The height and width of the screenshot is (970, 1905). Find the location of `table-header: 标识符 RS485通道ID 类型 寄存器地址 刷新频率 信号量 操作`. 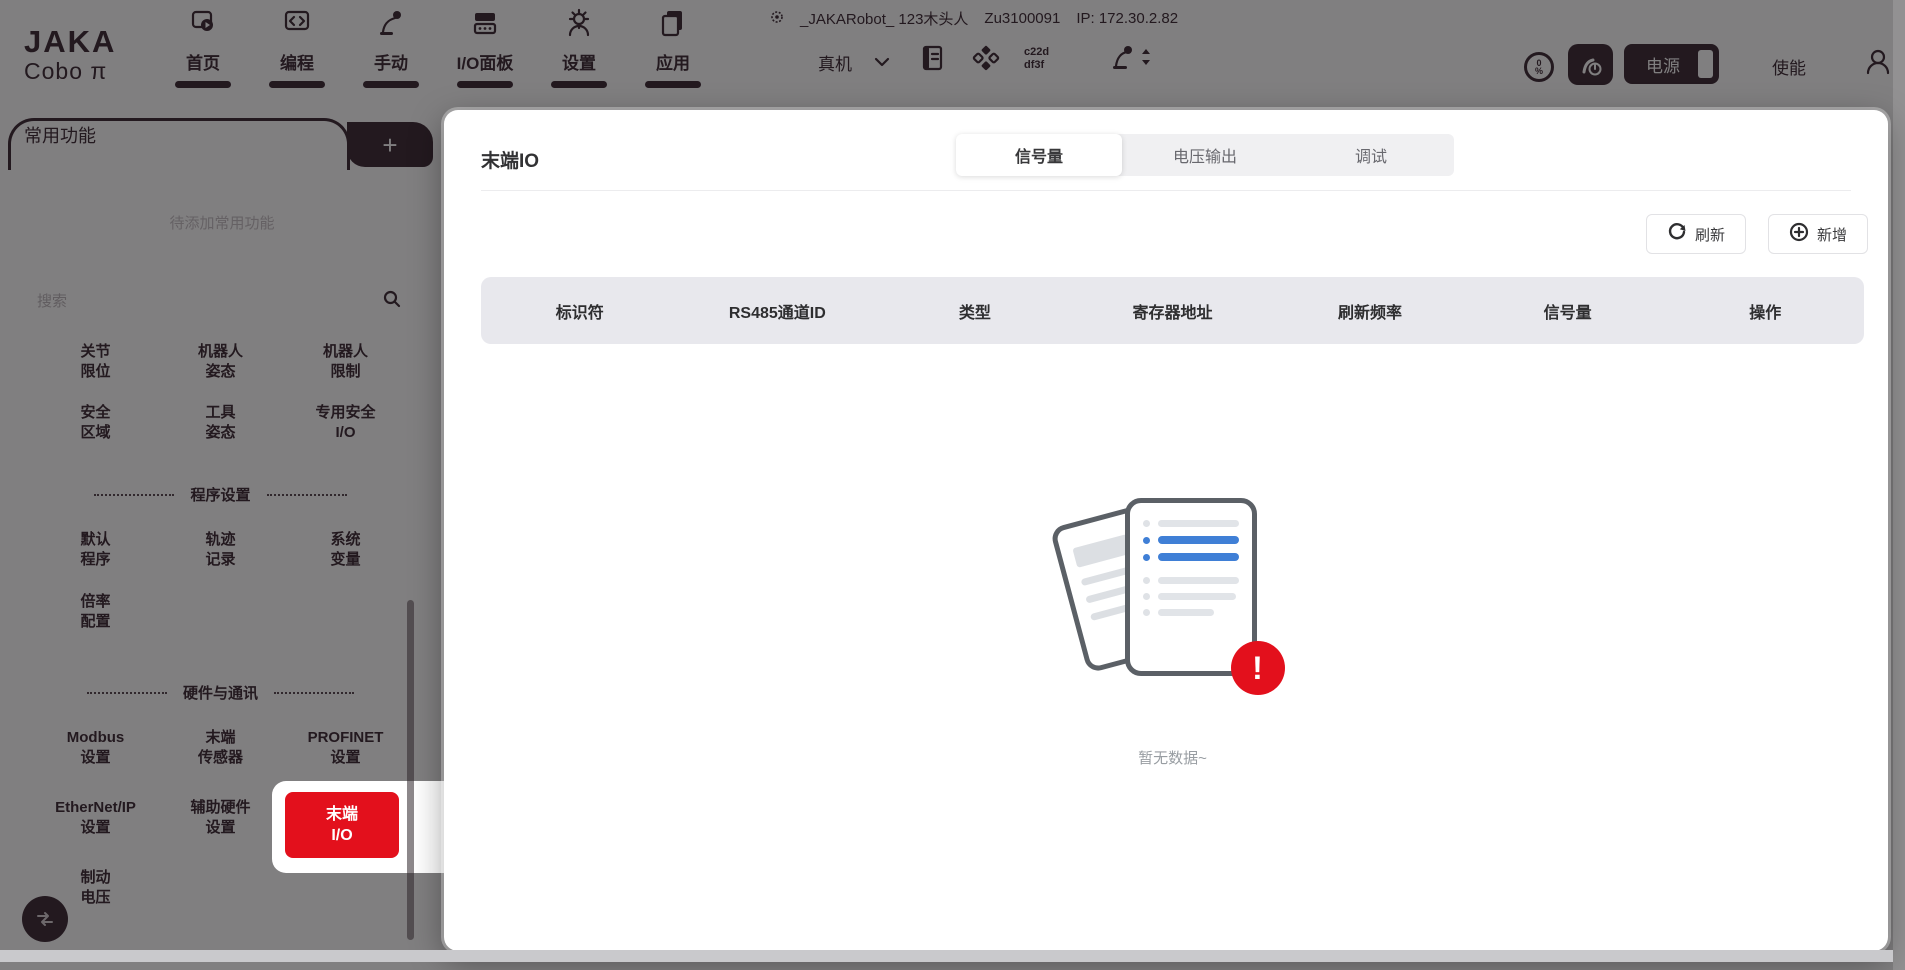

table-header: 标识符 RS485通道ID 类型 寄存器地址 刷新频率 信号量 操作 is located at coordinates (1172, 310).